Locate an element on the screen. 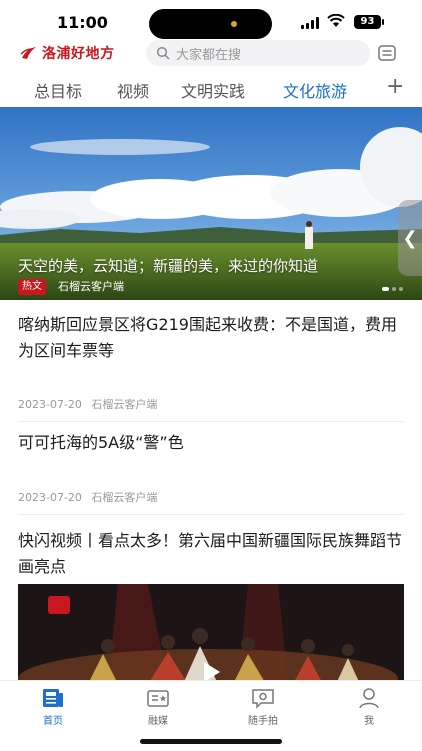  tab-civilization-practice: 文明实践 is located at coordinates (213, 90).